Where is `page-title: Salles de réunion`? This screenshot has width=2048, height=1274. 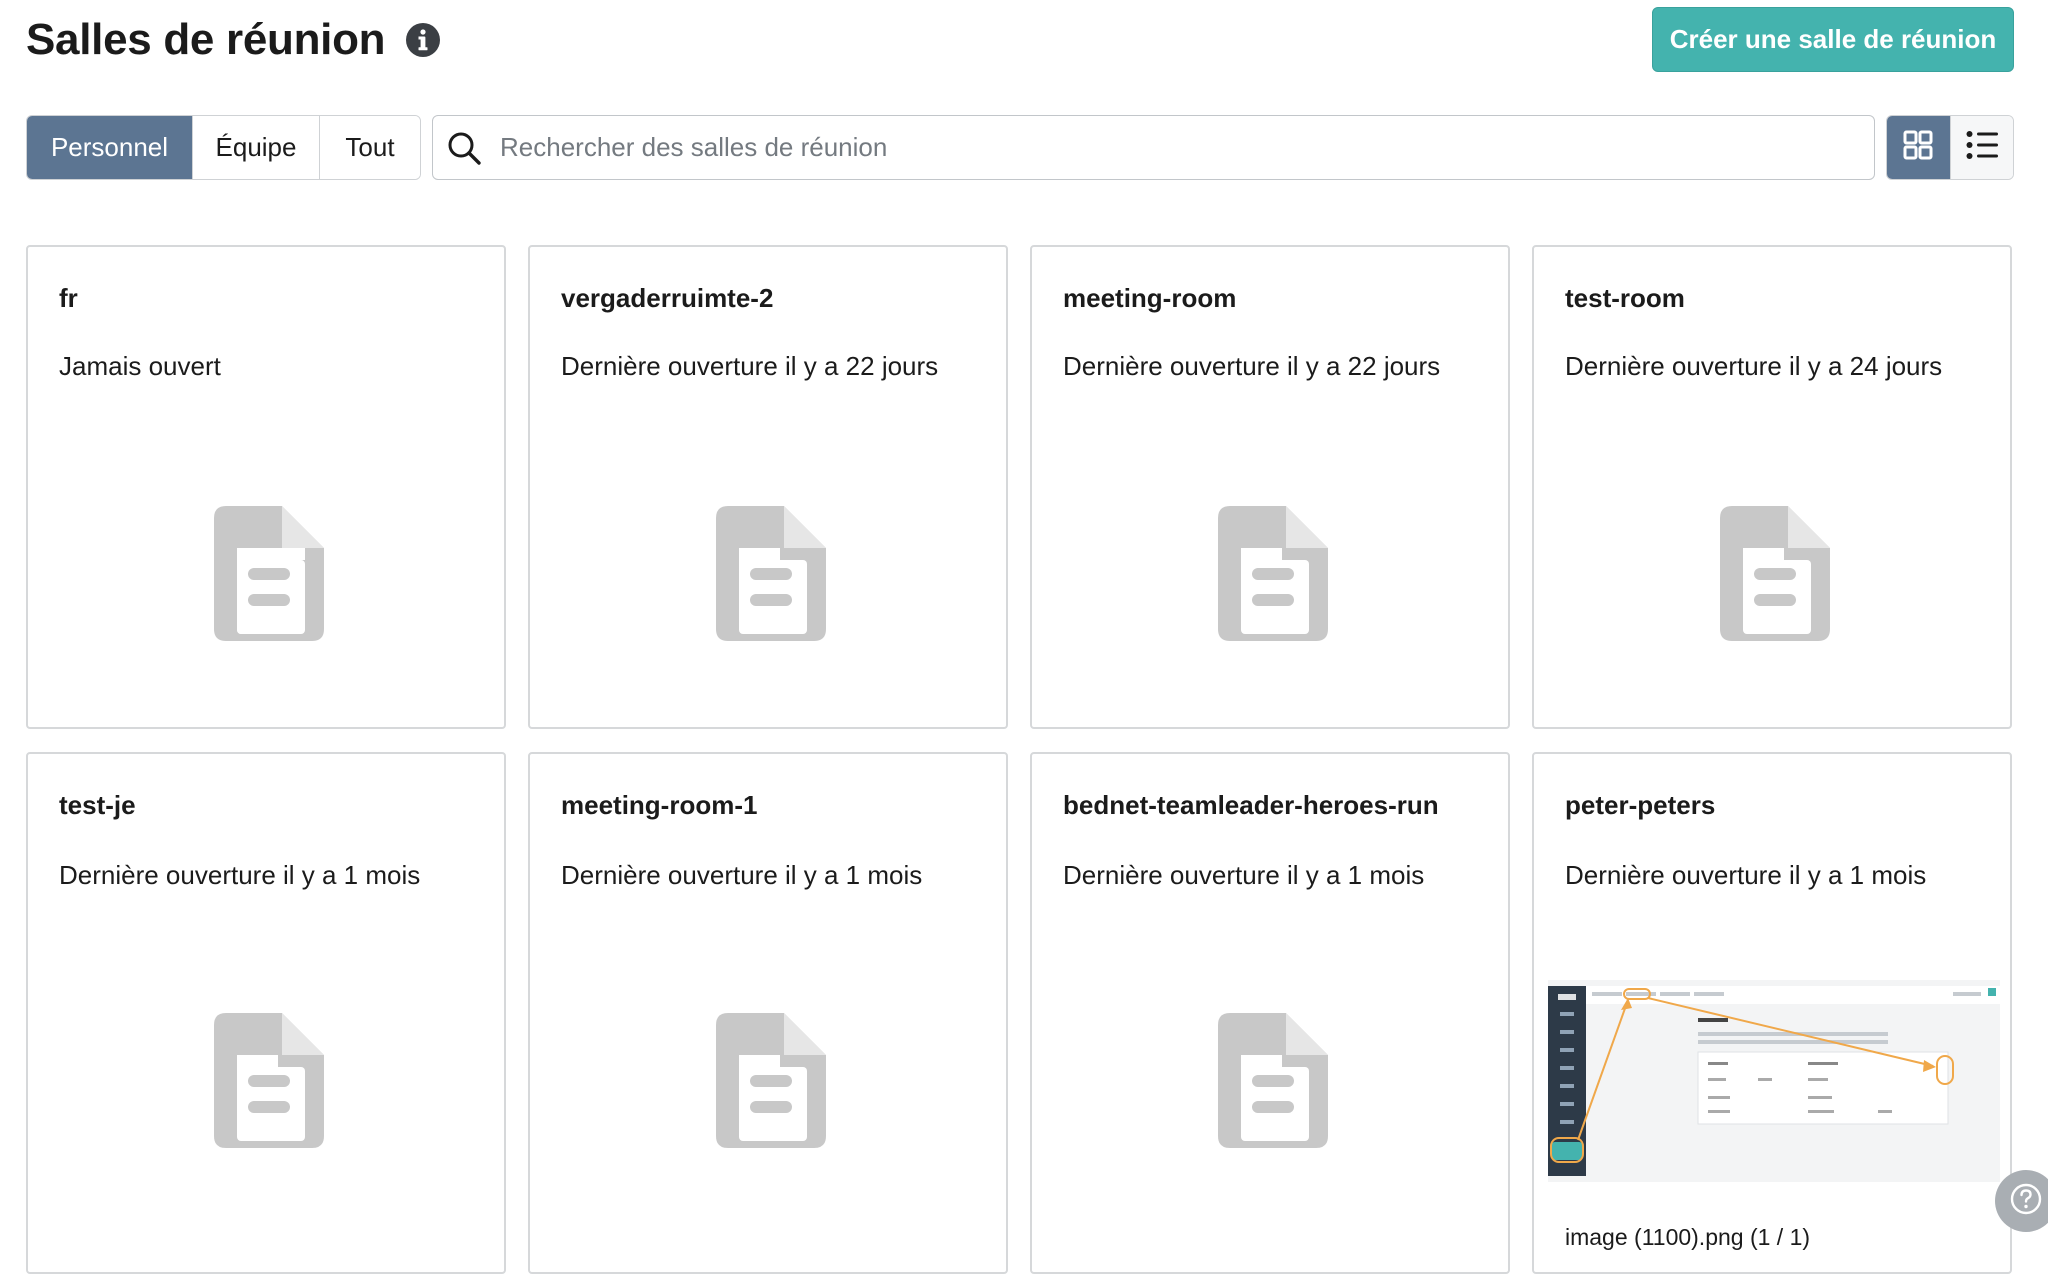
page-title: Salles de réunion is located at coordinates (206, 39).